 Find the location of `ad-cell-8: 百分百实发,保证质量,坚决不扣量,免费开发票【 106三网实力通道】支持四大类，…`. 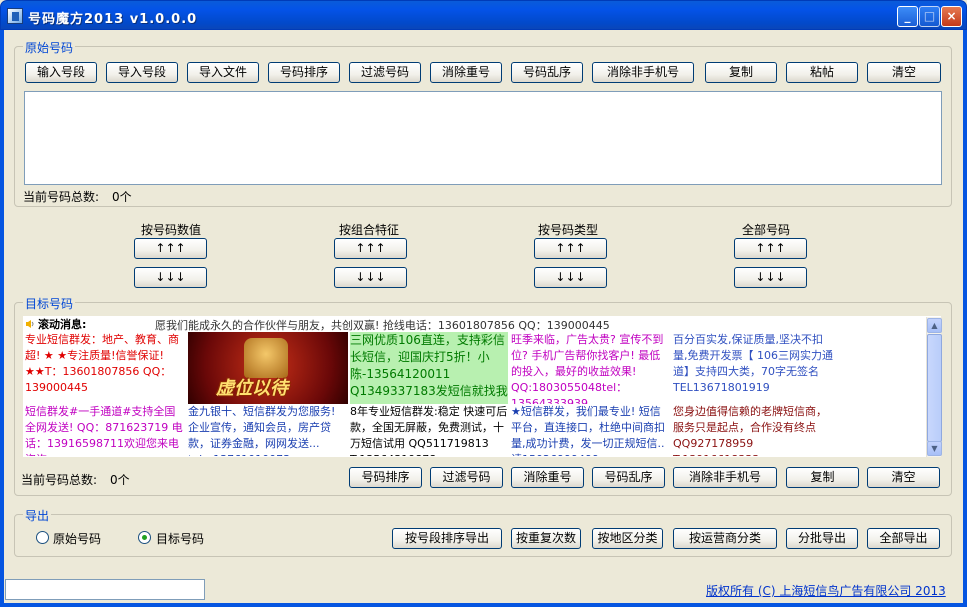

ad-cell-8: 百分百实发,保证质量,坚决不扣量,免费开发票【 106三网实力通道】支持四大类，… is located at coordinates (753, 368).